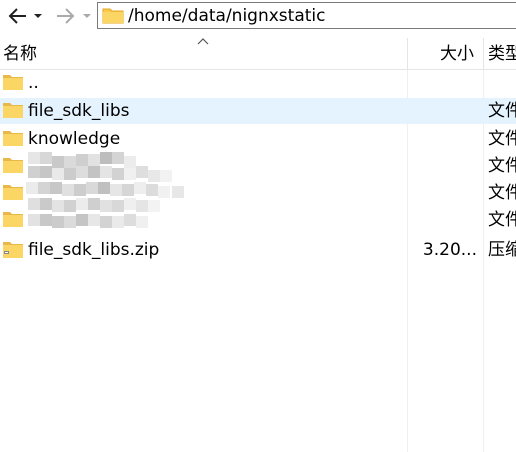 This screenshot has width=516, height=452. Describe the element at coordinates (258, 83) in the screenshot. I see `list-item: ..` at that location.